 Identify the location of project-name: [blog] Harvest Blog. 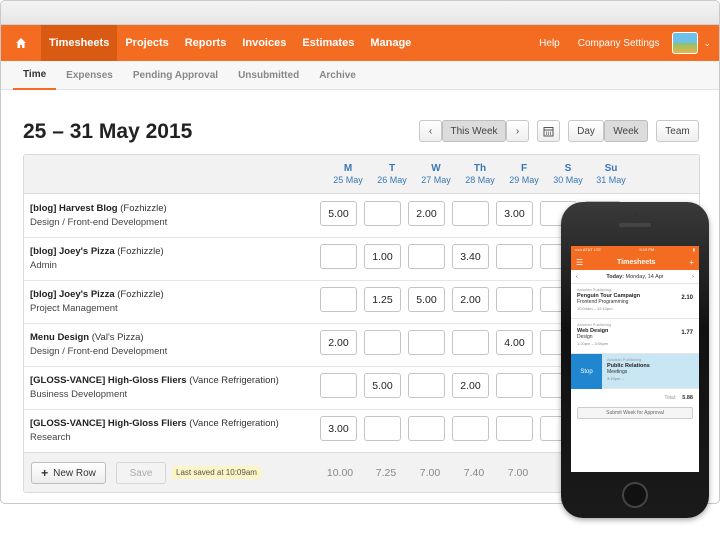
(74, 208).